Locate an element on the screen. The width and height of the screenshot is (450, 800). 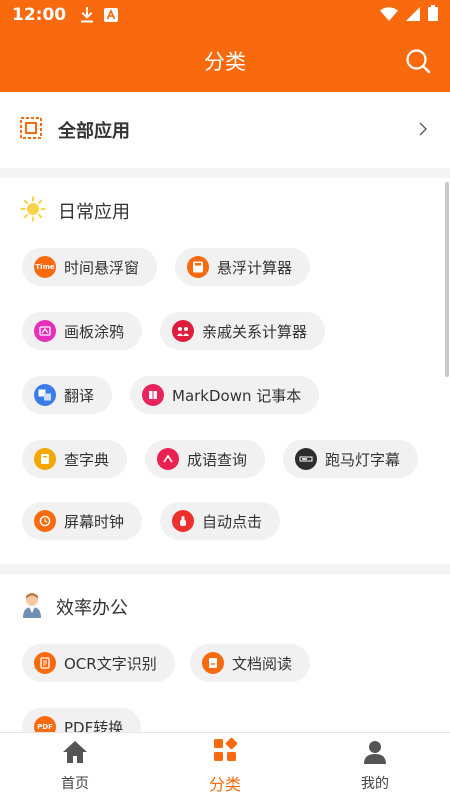
chip-idiom-search: 成语查询 is located at coordinates (205, 459).